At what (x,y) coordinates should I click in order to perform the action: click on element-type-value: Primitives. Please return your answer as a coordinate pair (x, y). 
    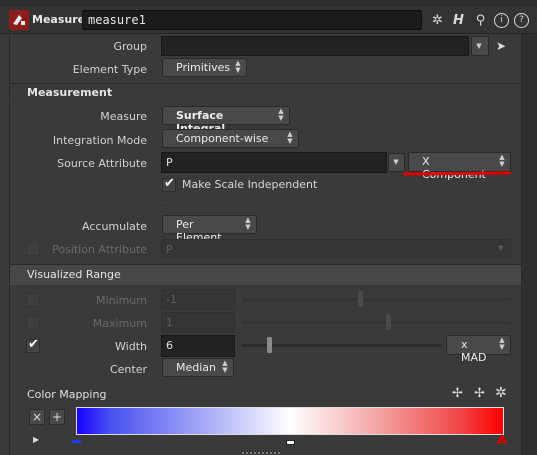
    Looking at the image, I should click on (203, 67).